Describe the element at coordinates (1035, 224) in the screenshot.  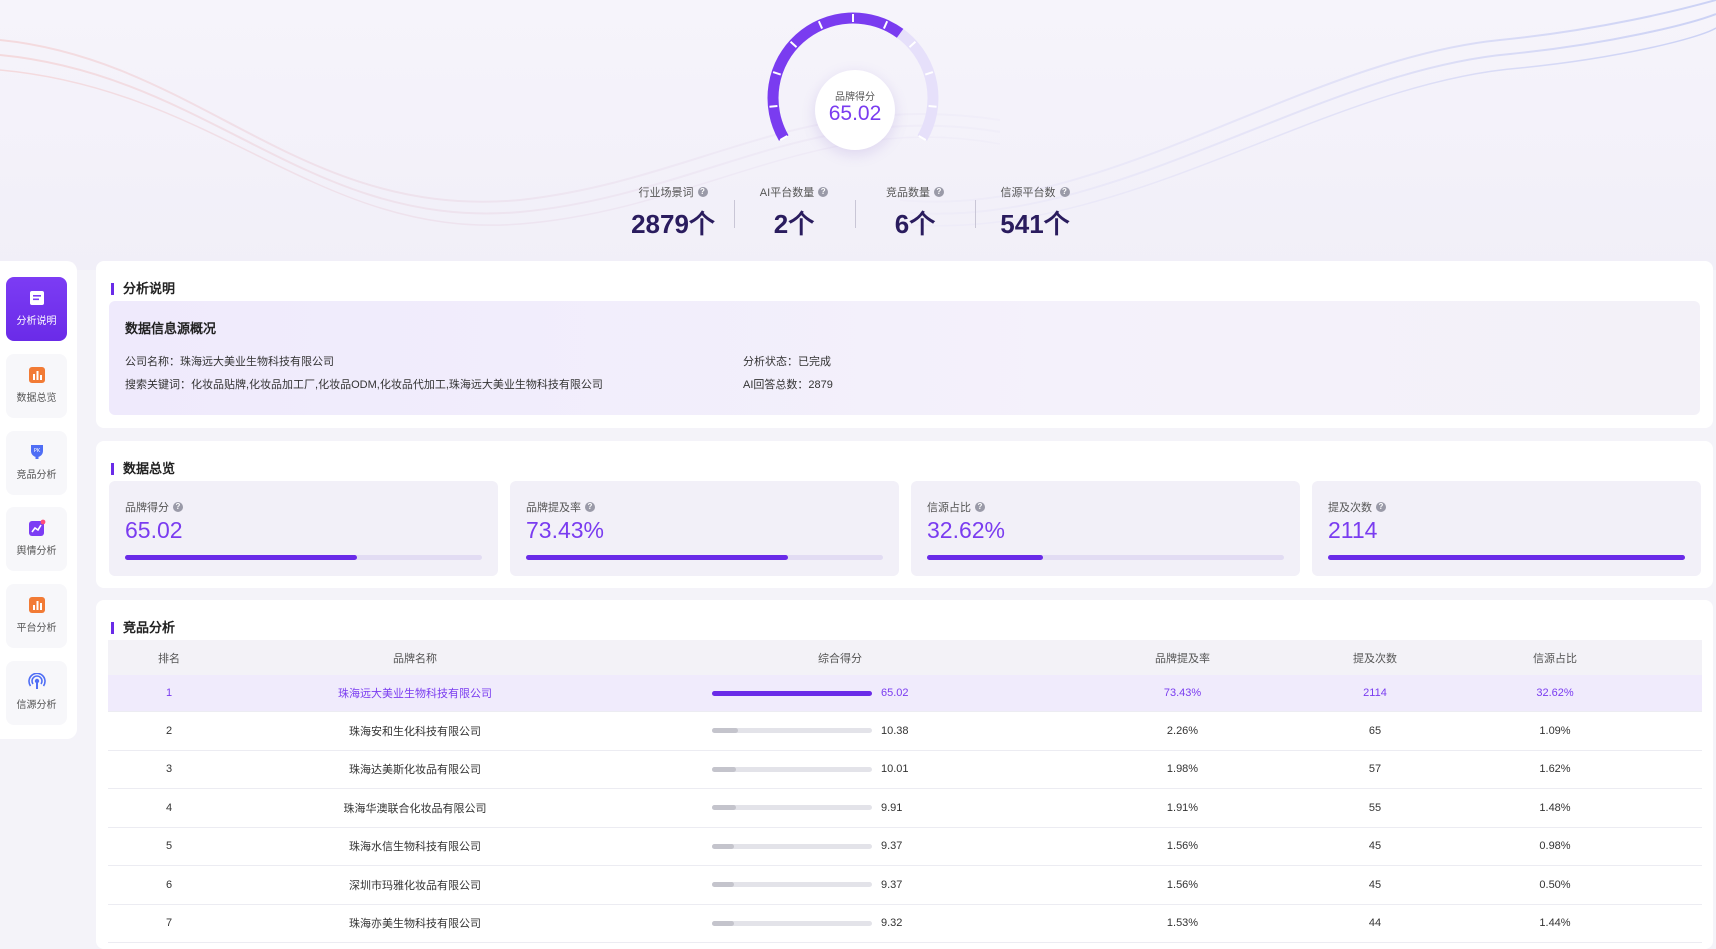
I see `stat-value: 541个` at that location.